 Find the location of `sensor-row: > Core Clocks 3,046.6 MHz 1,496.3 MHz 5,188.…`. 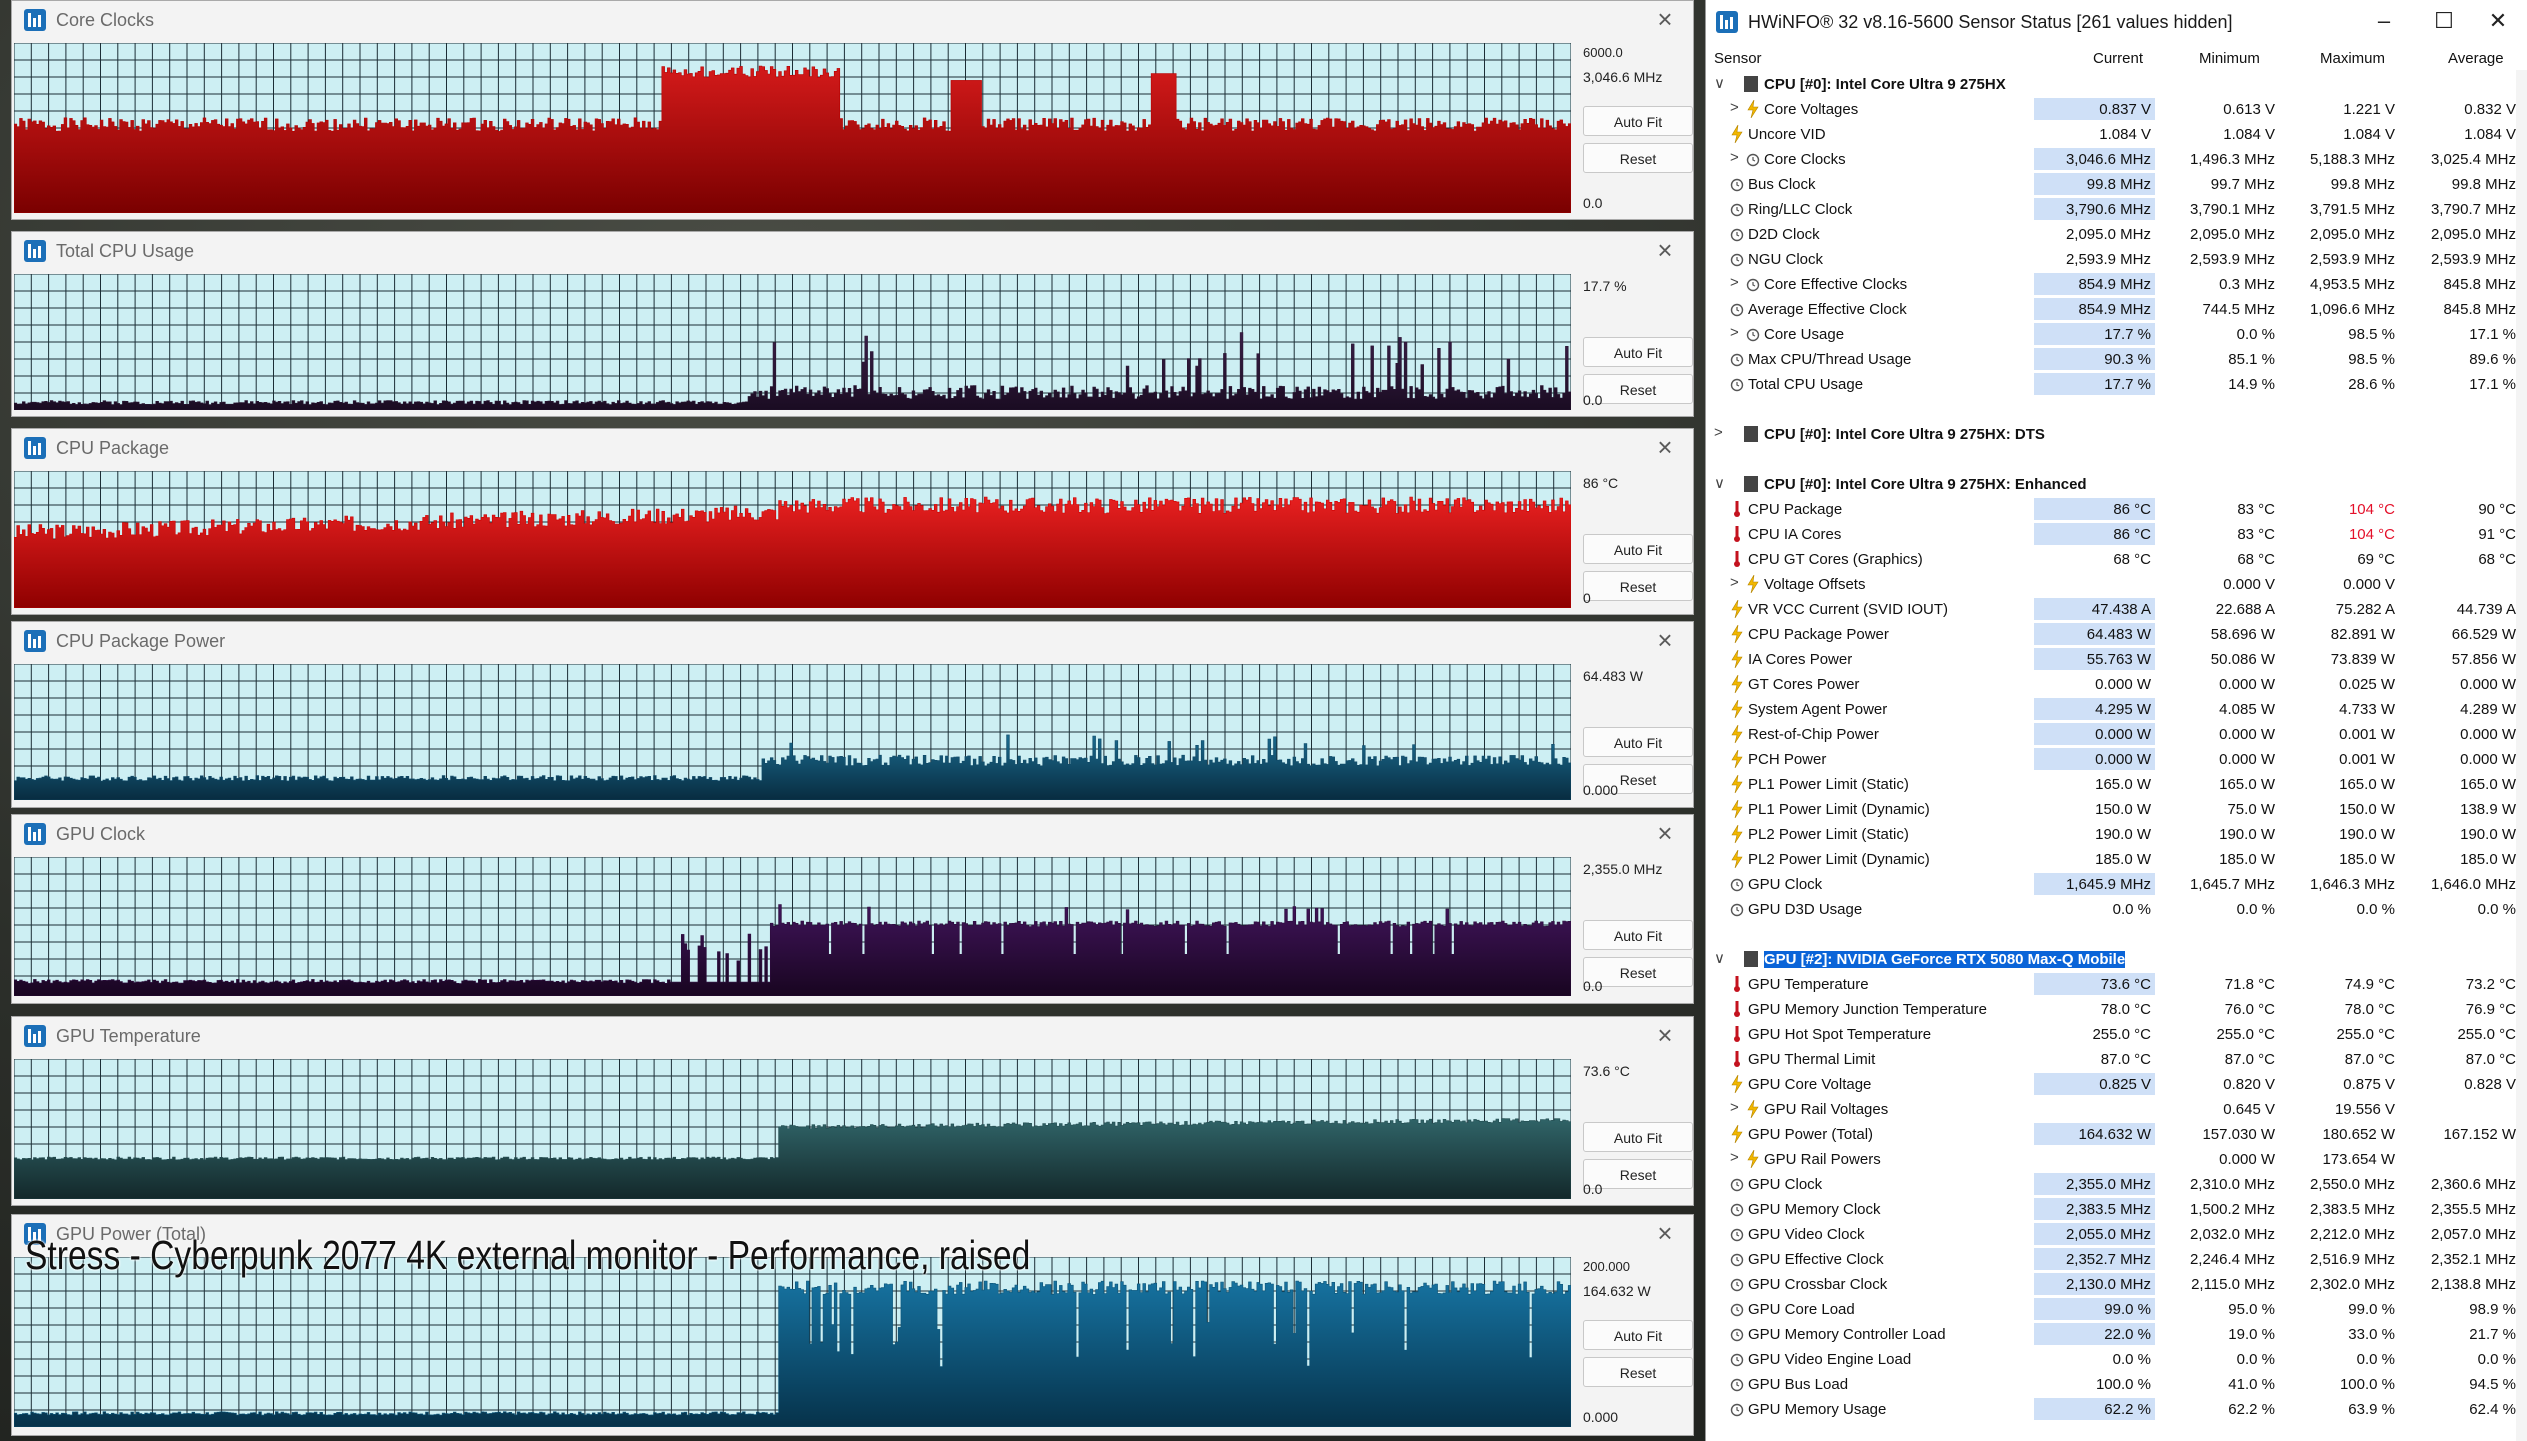

sensor-row: > Core Clocks 3,046.6 MHz 1,496.3 MHz 5,188.… is located at coordinates (2116, 159).